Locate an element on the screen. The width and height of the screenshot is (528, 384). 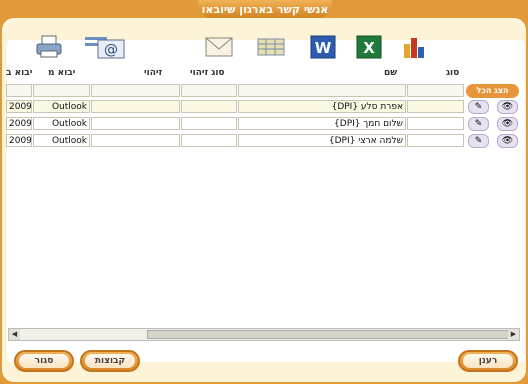
scrollbar-thumb is located at coordinates (329, 334).